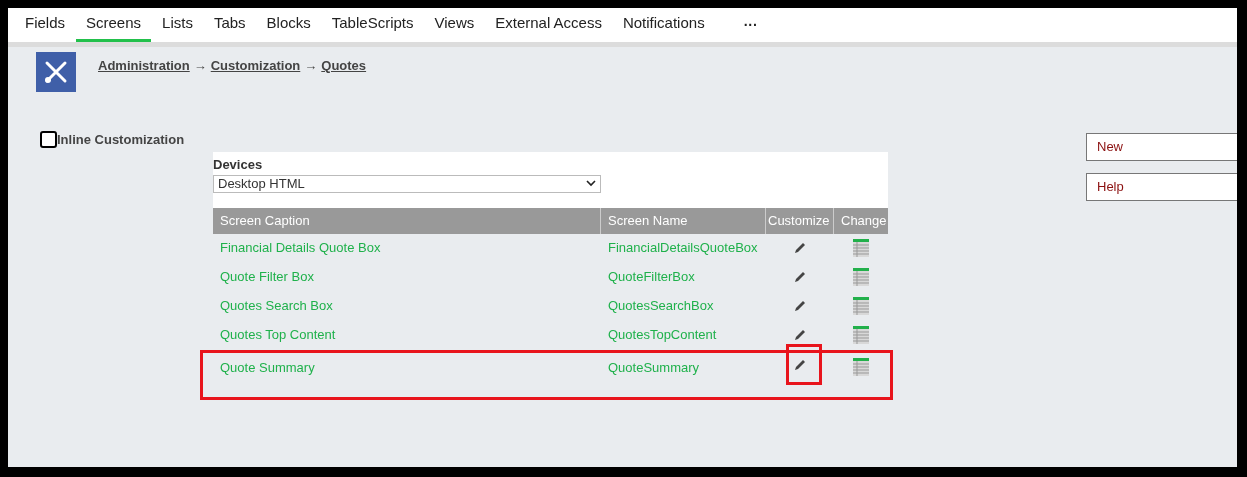  I want to click on breadcrumb-link: Customization, so click(255, 66).